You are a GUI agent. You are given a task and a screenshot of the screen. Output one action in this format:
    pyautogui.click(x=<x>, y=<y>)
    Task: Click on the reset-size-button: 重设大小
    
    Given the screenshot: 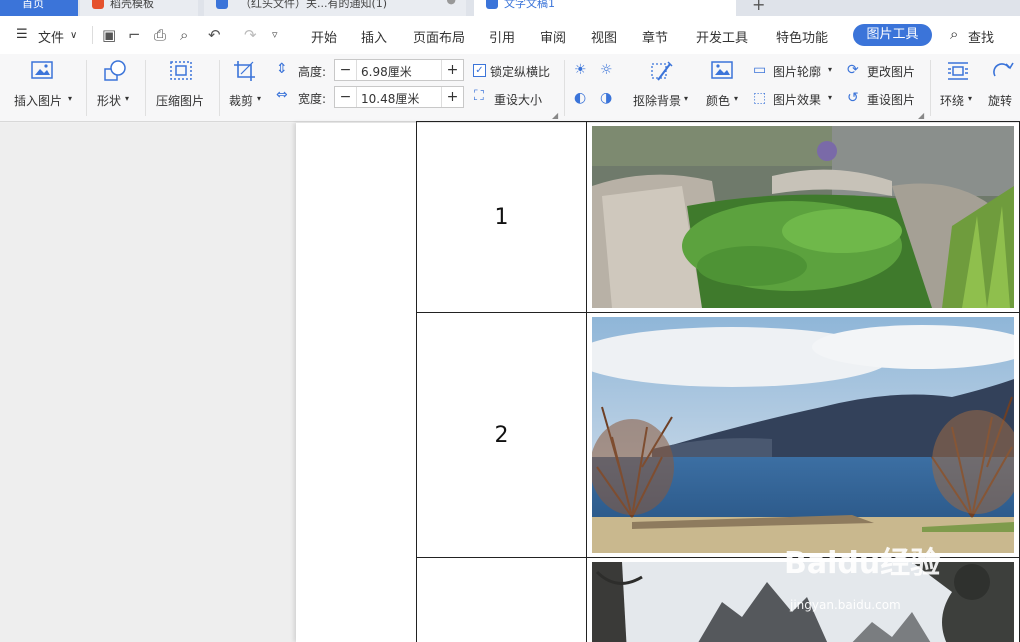 What is the action you would take?
    pyautogui.click(x=518, y=99)
    